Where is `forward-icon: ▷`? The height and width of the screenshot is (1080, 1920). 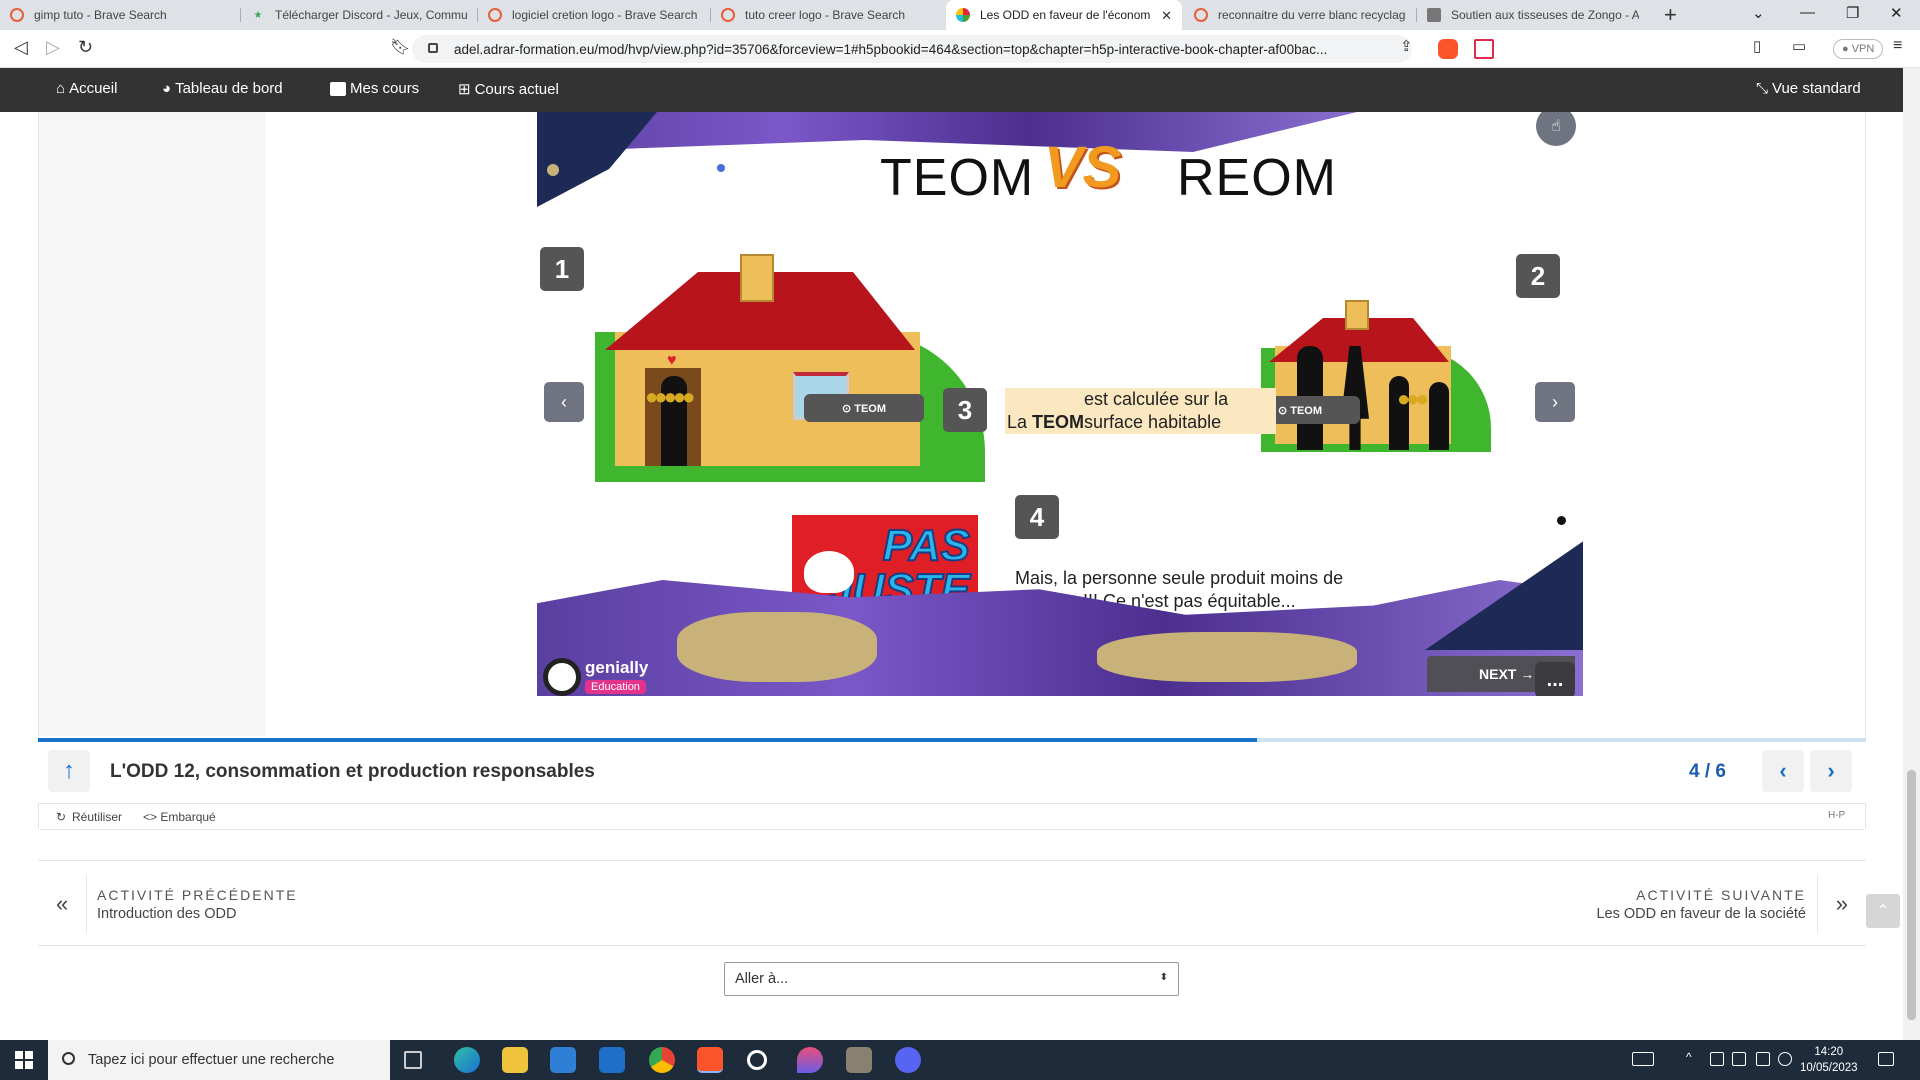 forward-icon: ▷ is located at coordinates (53, 47).